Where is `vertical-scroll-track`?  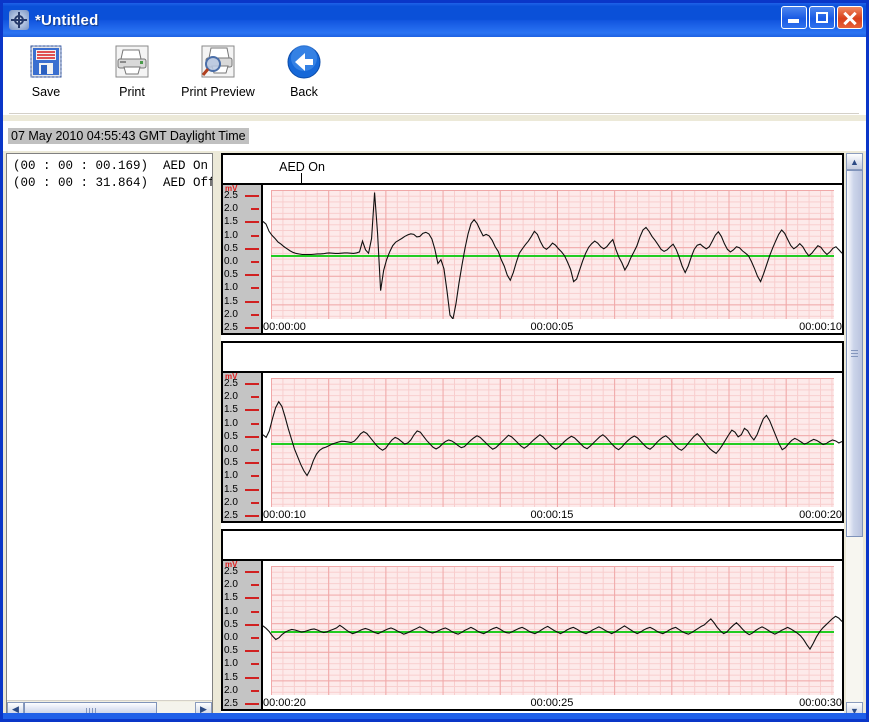 vertical-scroll-track is located at coordinates (854, 436).